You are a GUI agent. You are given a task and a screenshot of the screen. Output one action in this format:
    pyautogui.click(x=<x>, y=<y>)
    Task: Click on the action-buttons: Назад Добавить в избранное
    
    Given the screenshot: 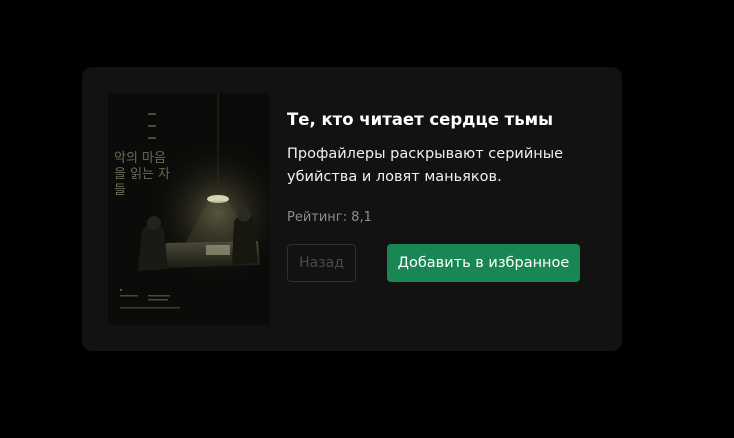 What is the action you would take?
    pyautogui.click(x=447, y=263)
    